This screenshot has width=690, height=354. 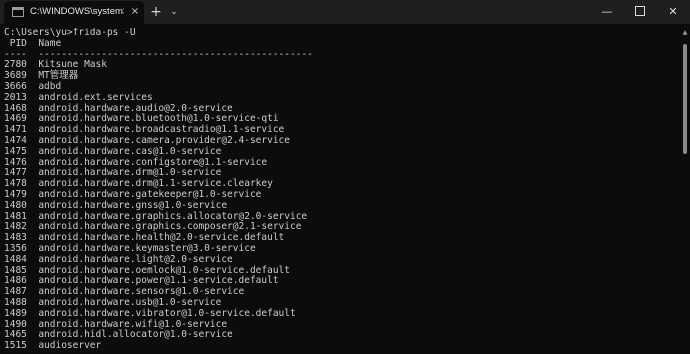 I want to click on console-line: 1480 android.hardware.gnss@1.0-service, so click(x=116, y=205).